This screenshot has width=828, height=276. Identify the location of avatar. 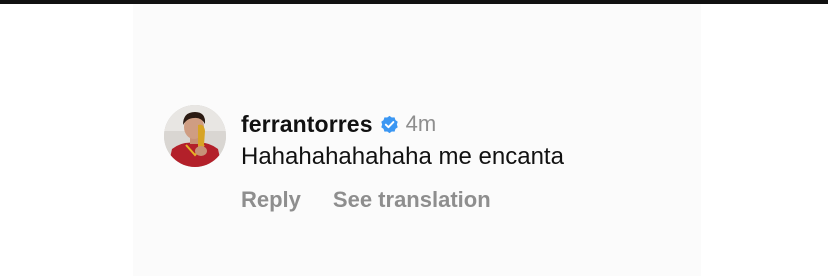
(195, 136).